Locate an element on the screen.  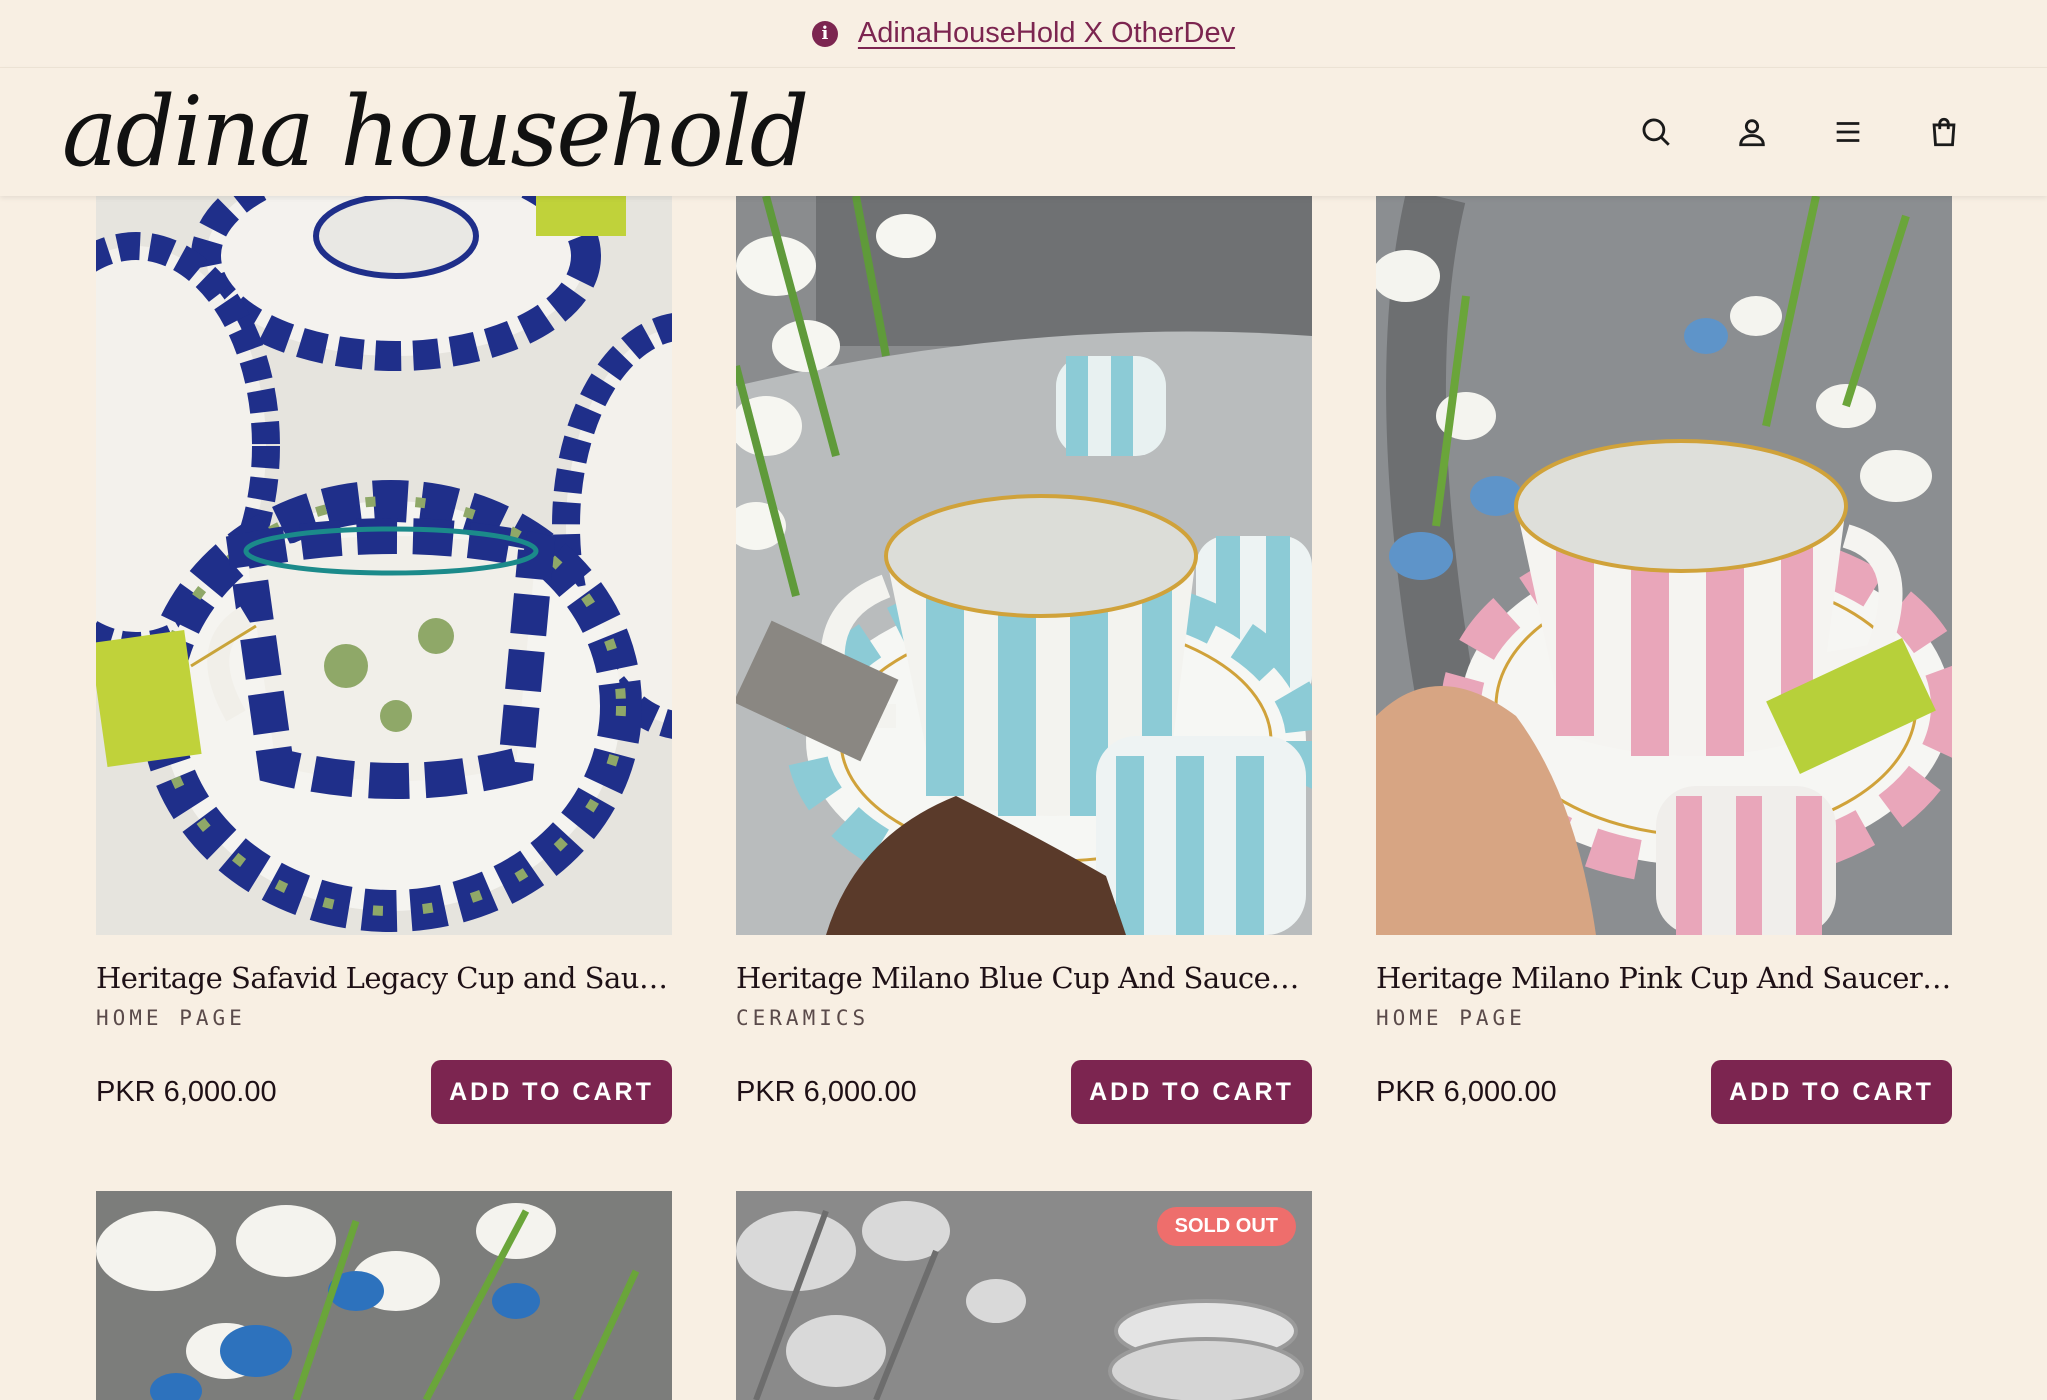
announcement-bar: i AdinaHouseHold X OtherDev is located at coordinates (1023, 34).